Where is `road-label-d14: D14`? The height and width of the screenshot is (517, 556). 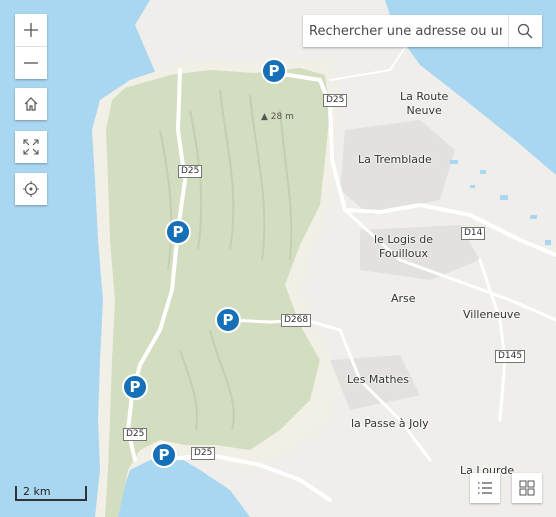 road-label-d14: D14 is located at coordinates (473, 233).